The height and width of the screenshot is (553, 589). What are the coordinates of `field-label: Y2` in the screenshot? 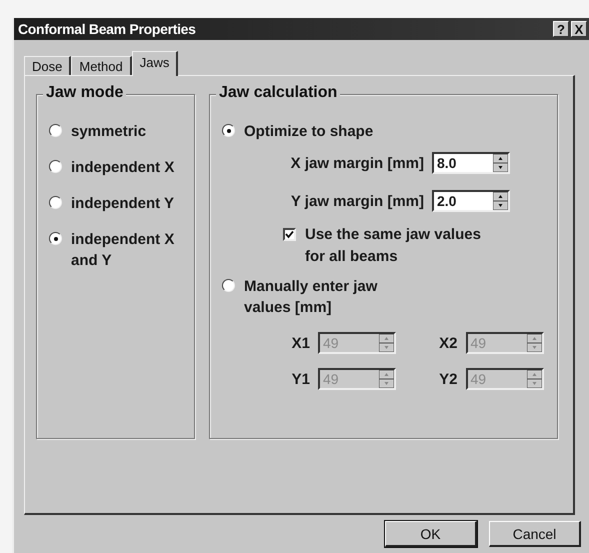 It's located at (448, 379).